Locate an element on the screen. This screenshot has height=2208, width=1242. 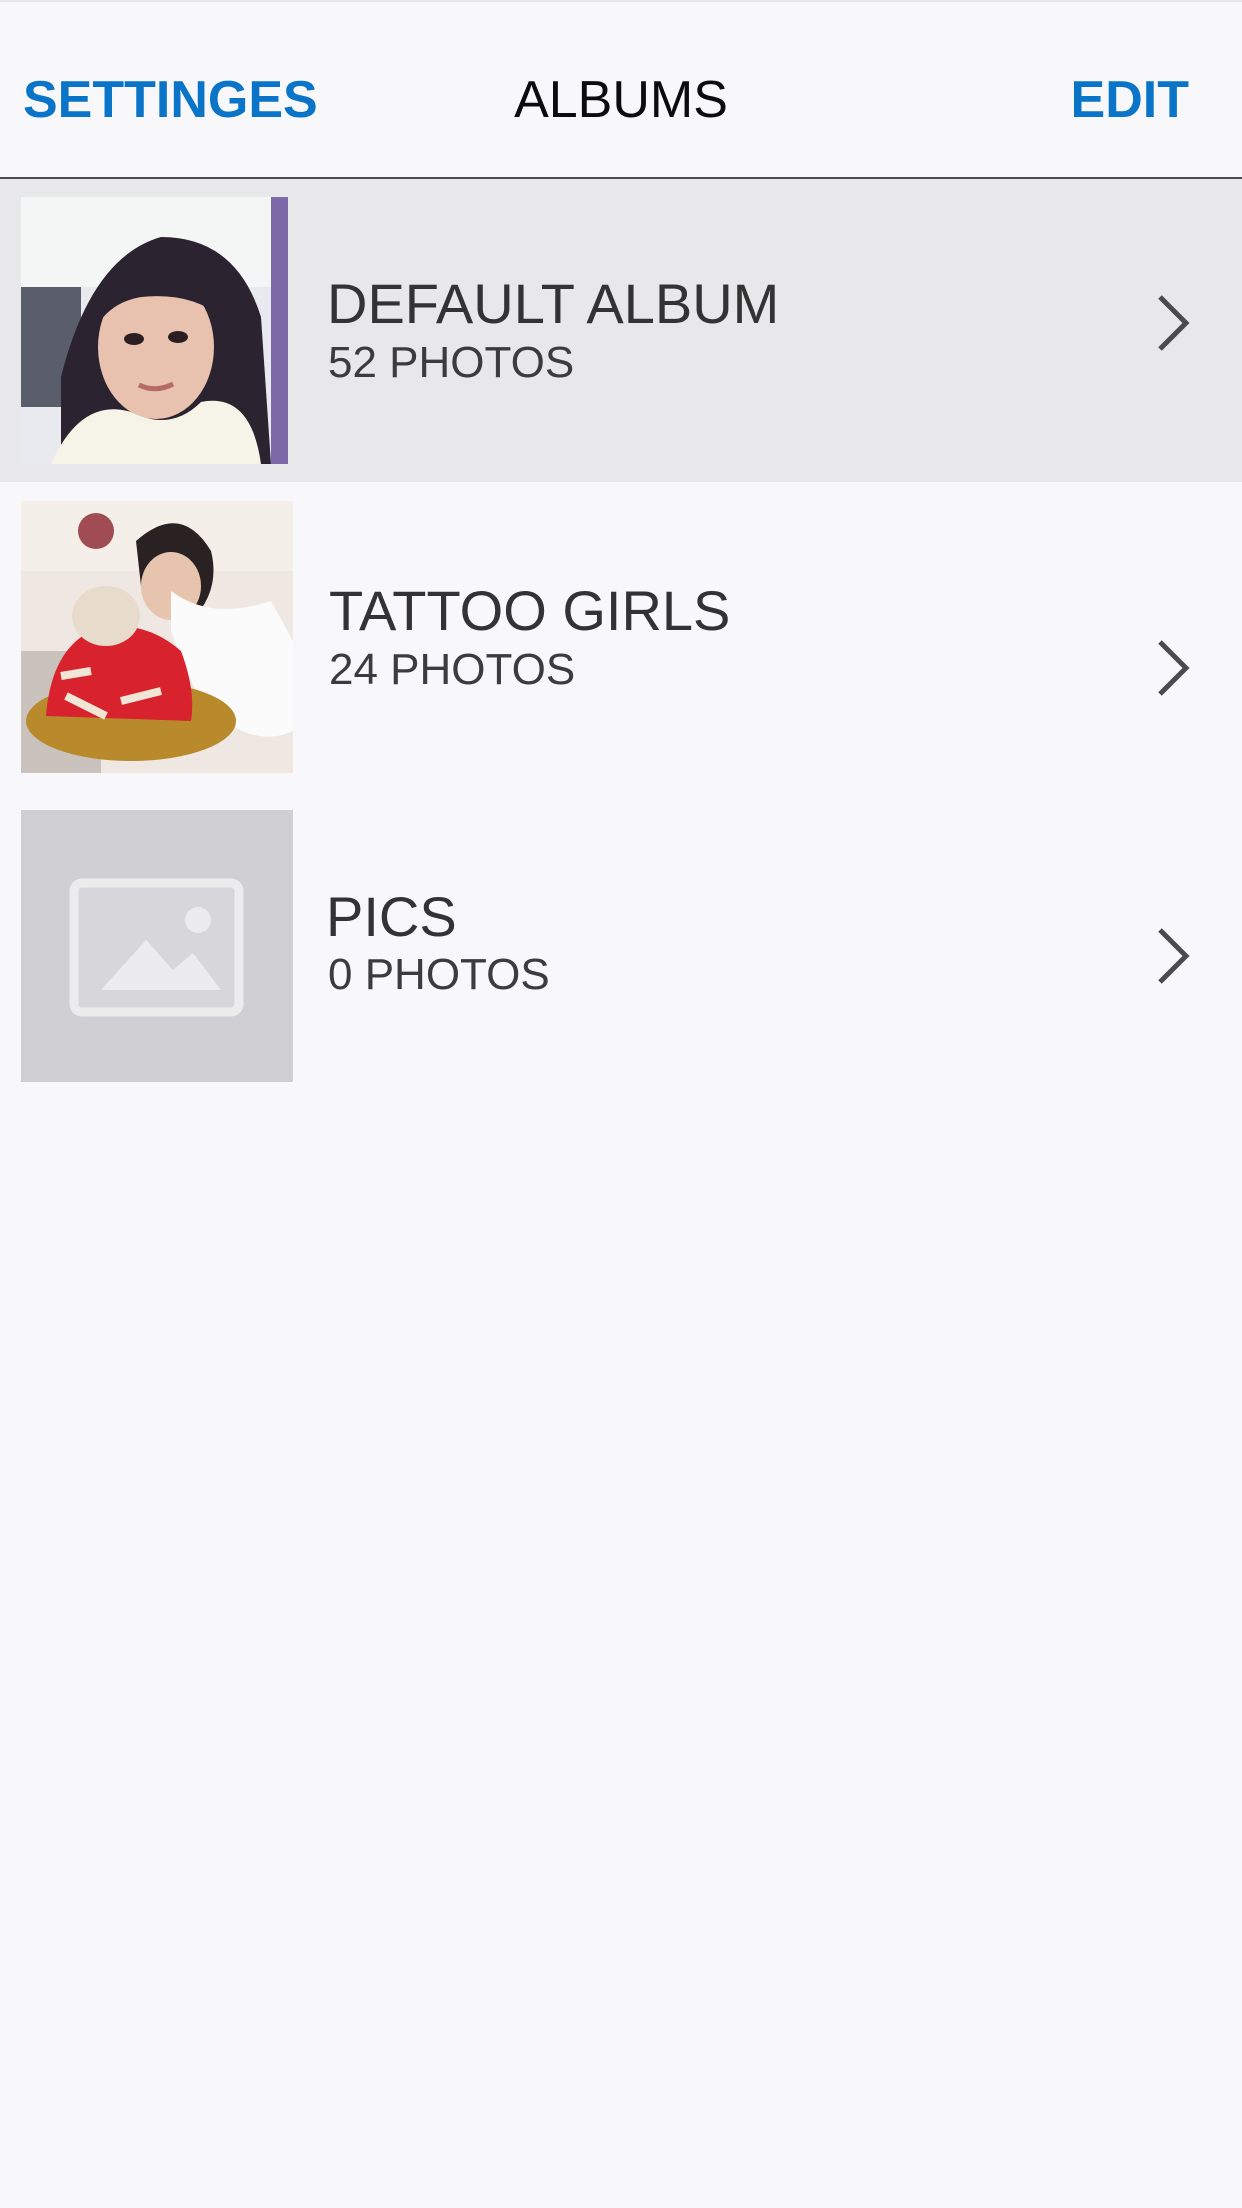
album-row-default-album: DEFAULT ALBUM 52 PHOTOS is located at coordinates (621, 330).